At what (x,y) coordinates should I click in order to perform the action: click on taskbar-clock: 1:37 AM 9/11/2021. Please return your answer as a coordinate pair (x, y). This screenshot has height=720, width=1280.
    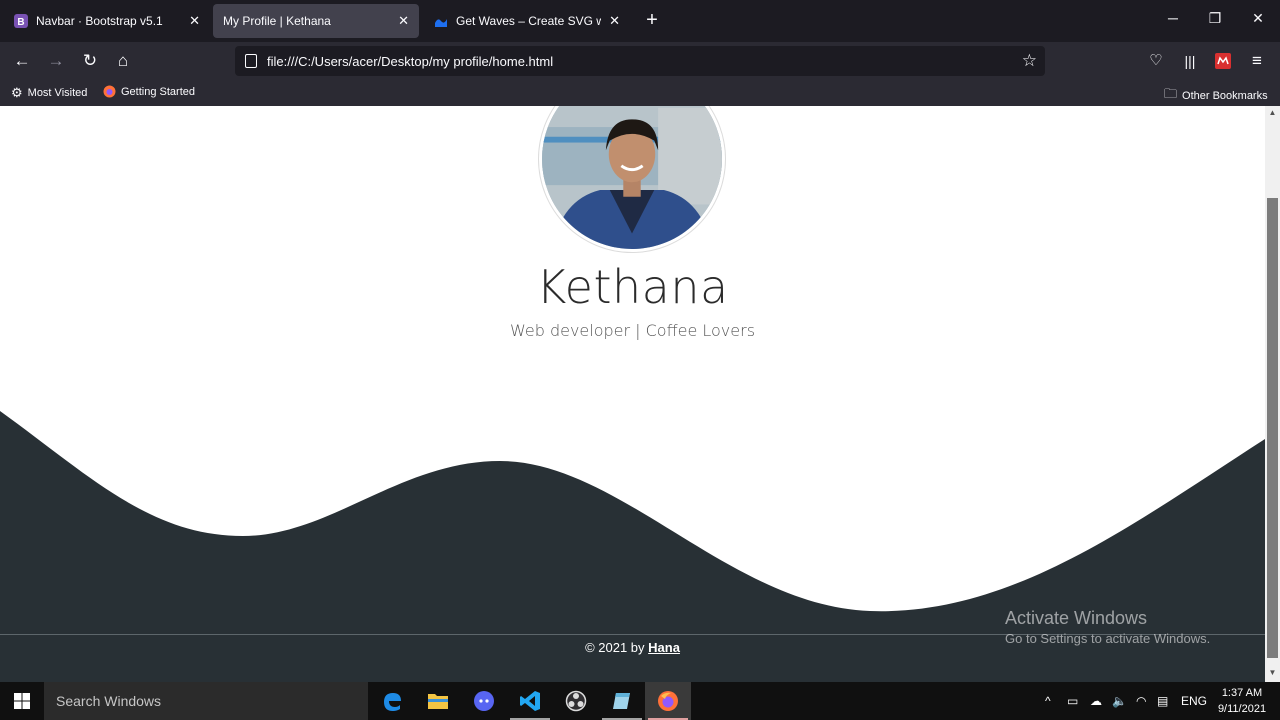
    Looking at the image, I should click on (1242, 701).